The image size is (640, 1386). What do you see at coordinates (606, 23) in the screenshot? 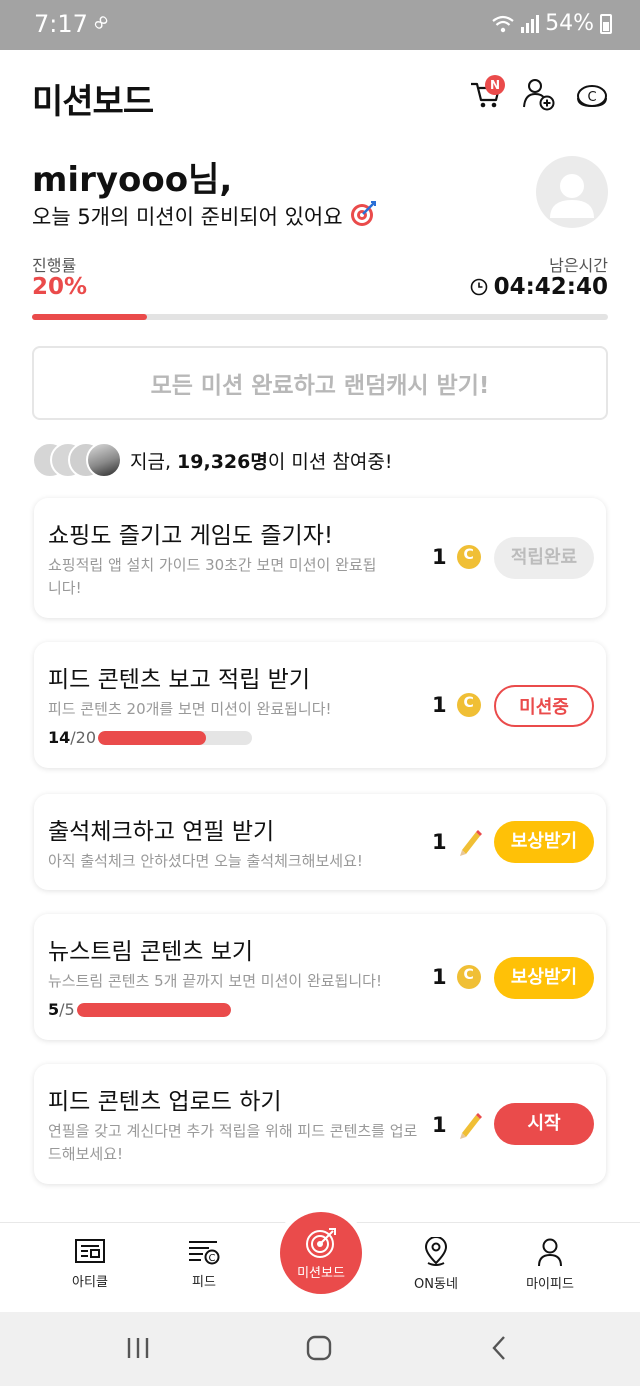
I see `battery-icon` at bounding box center [606, 23].